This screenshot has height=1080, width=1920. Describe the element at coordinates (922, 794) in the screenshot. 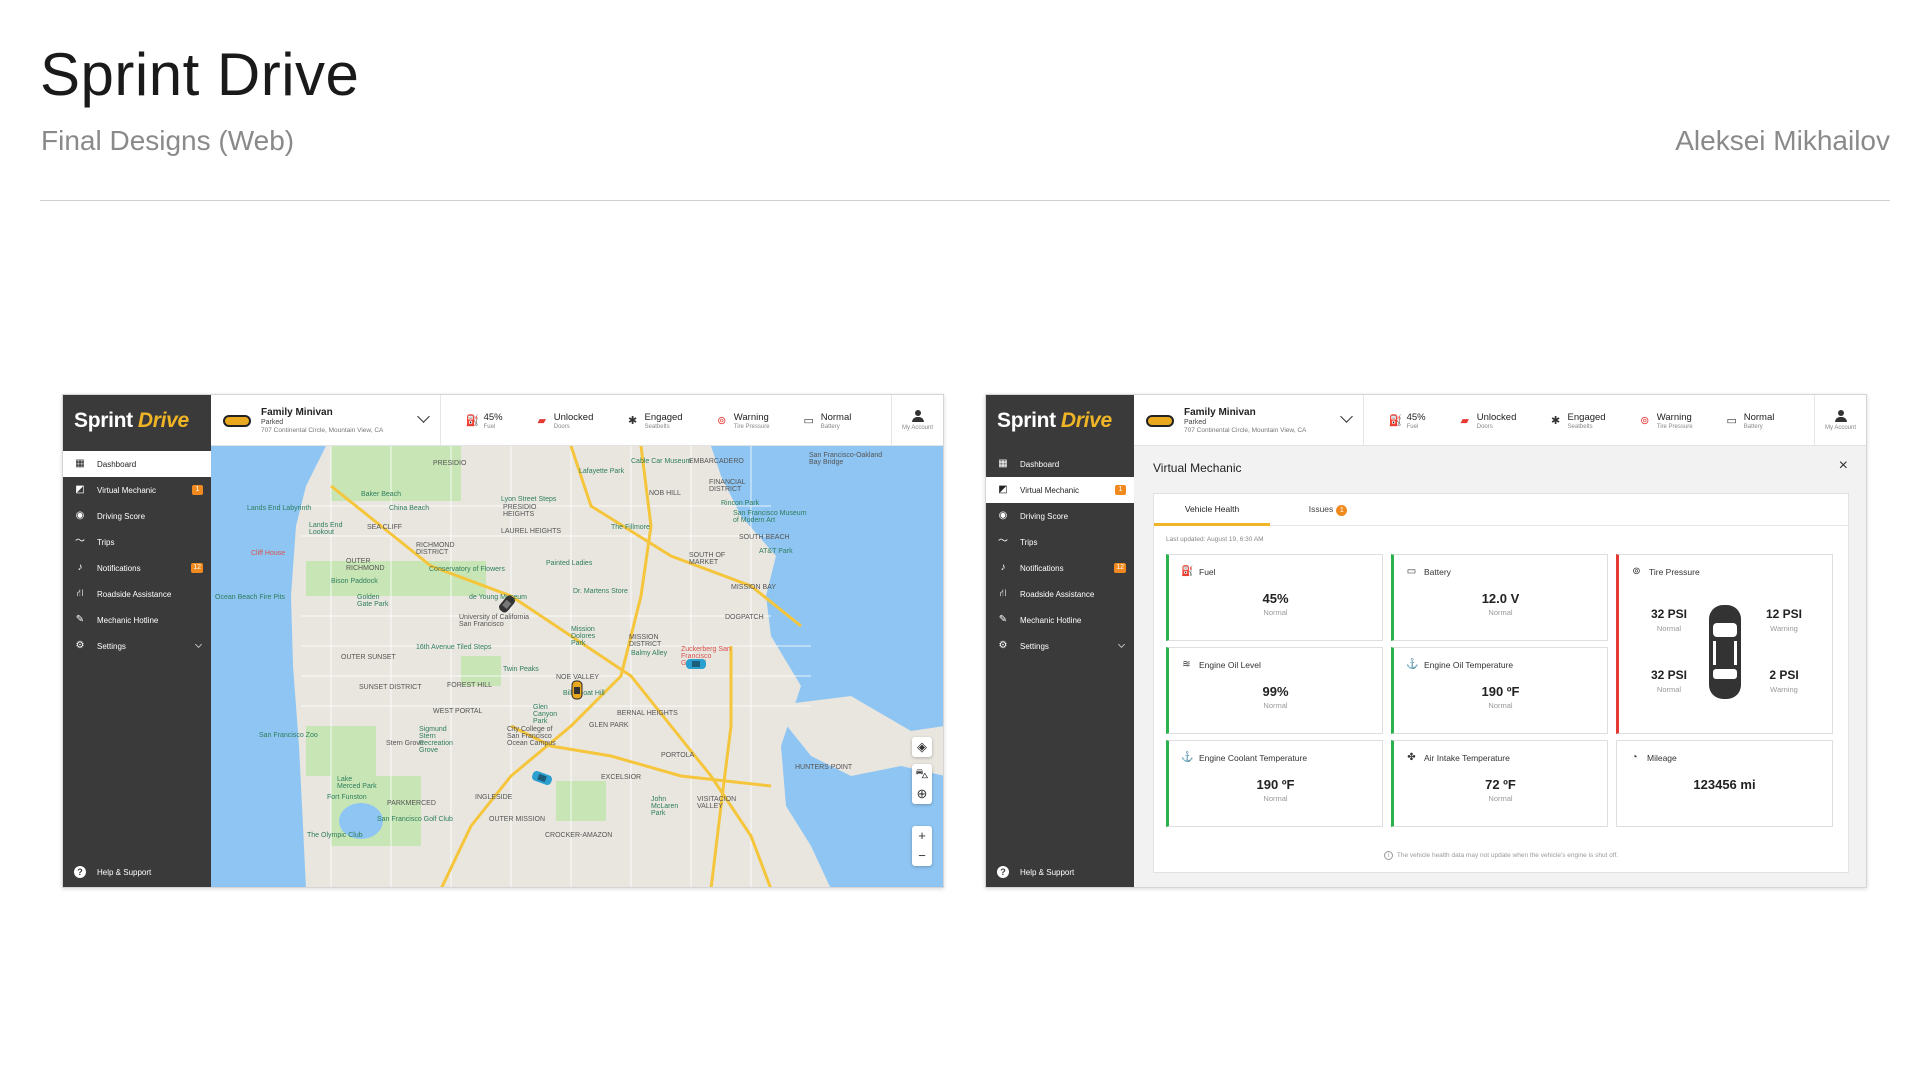

I see `locate-icon: ⊕` at that location.